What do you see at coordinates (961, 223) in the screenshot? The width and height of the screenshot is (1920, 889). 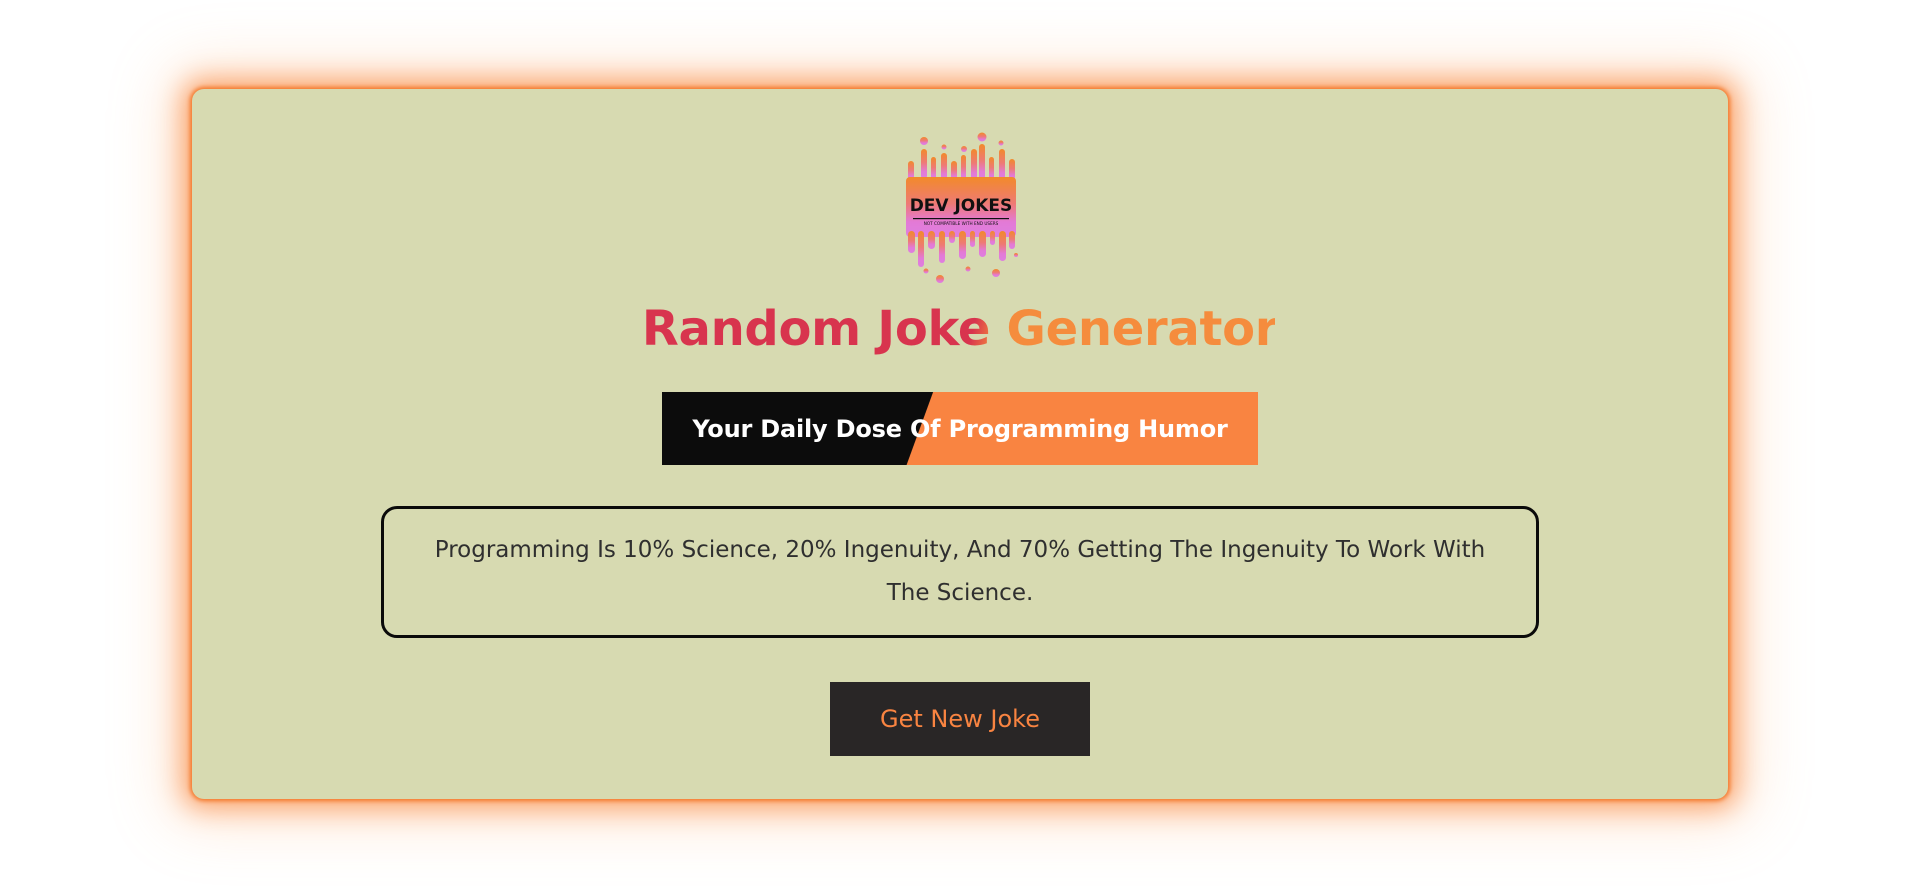 I see `logo-subtext: NOT COMPATIBLE WITH END USERS` at bounding box center [961, 223].